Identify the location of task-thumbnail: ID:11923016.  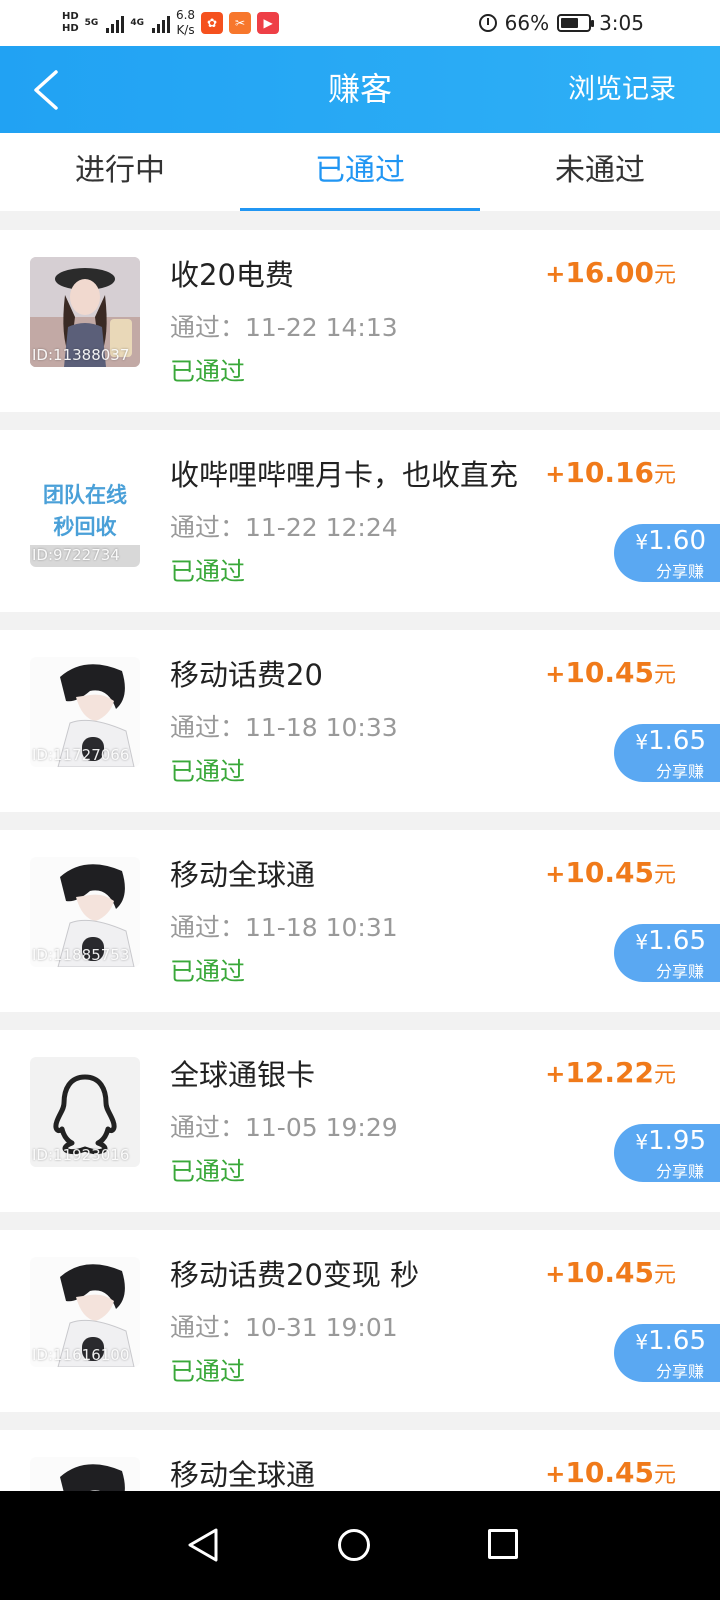
(85, 1112).